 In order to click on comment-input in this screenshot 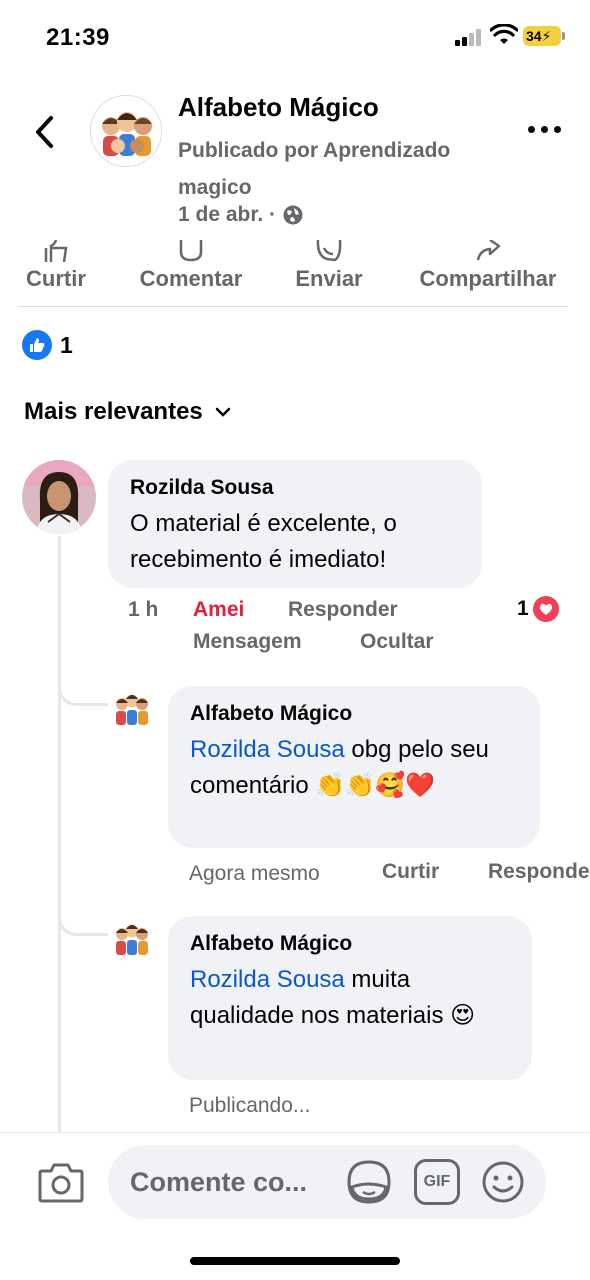, I will do `click(235, 1182)`.